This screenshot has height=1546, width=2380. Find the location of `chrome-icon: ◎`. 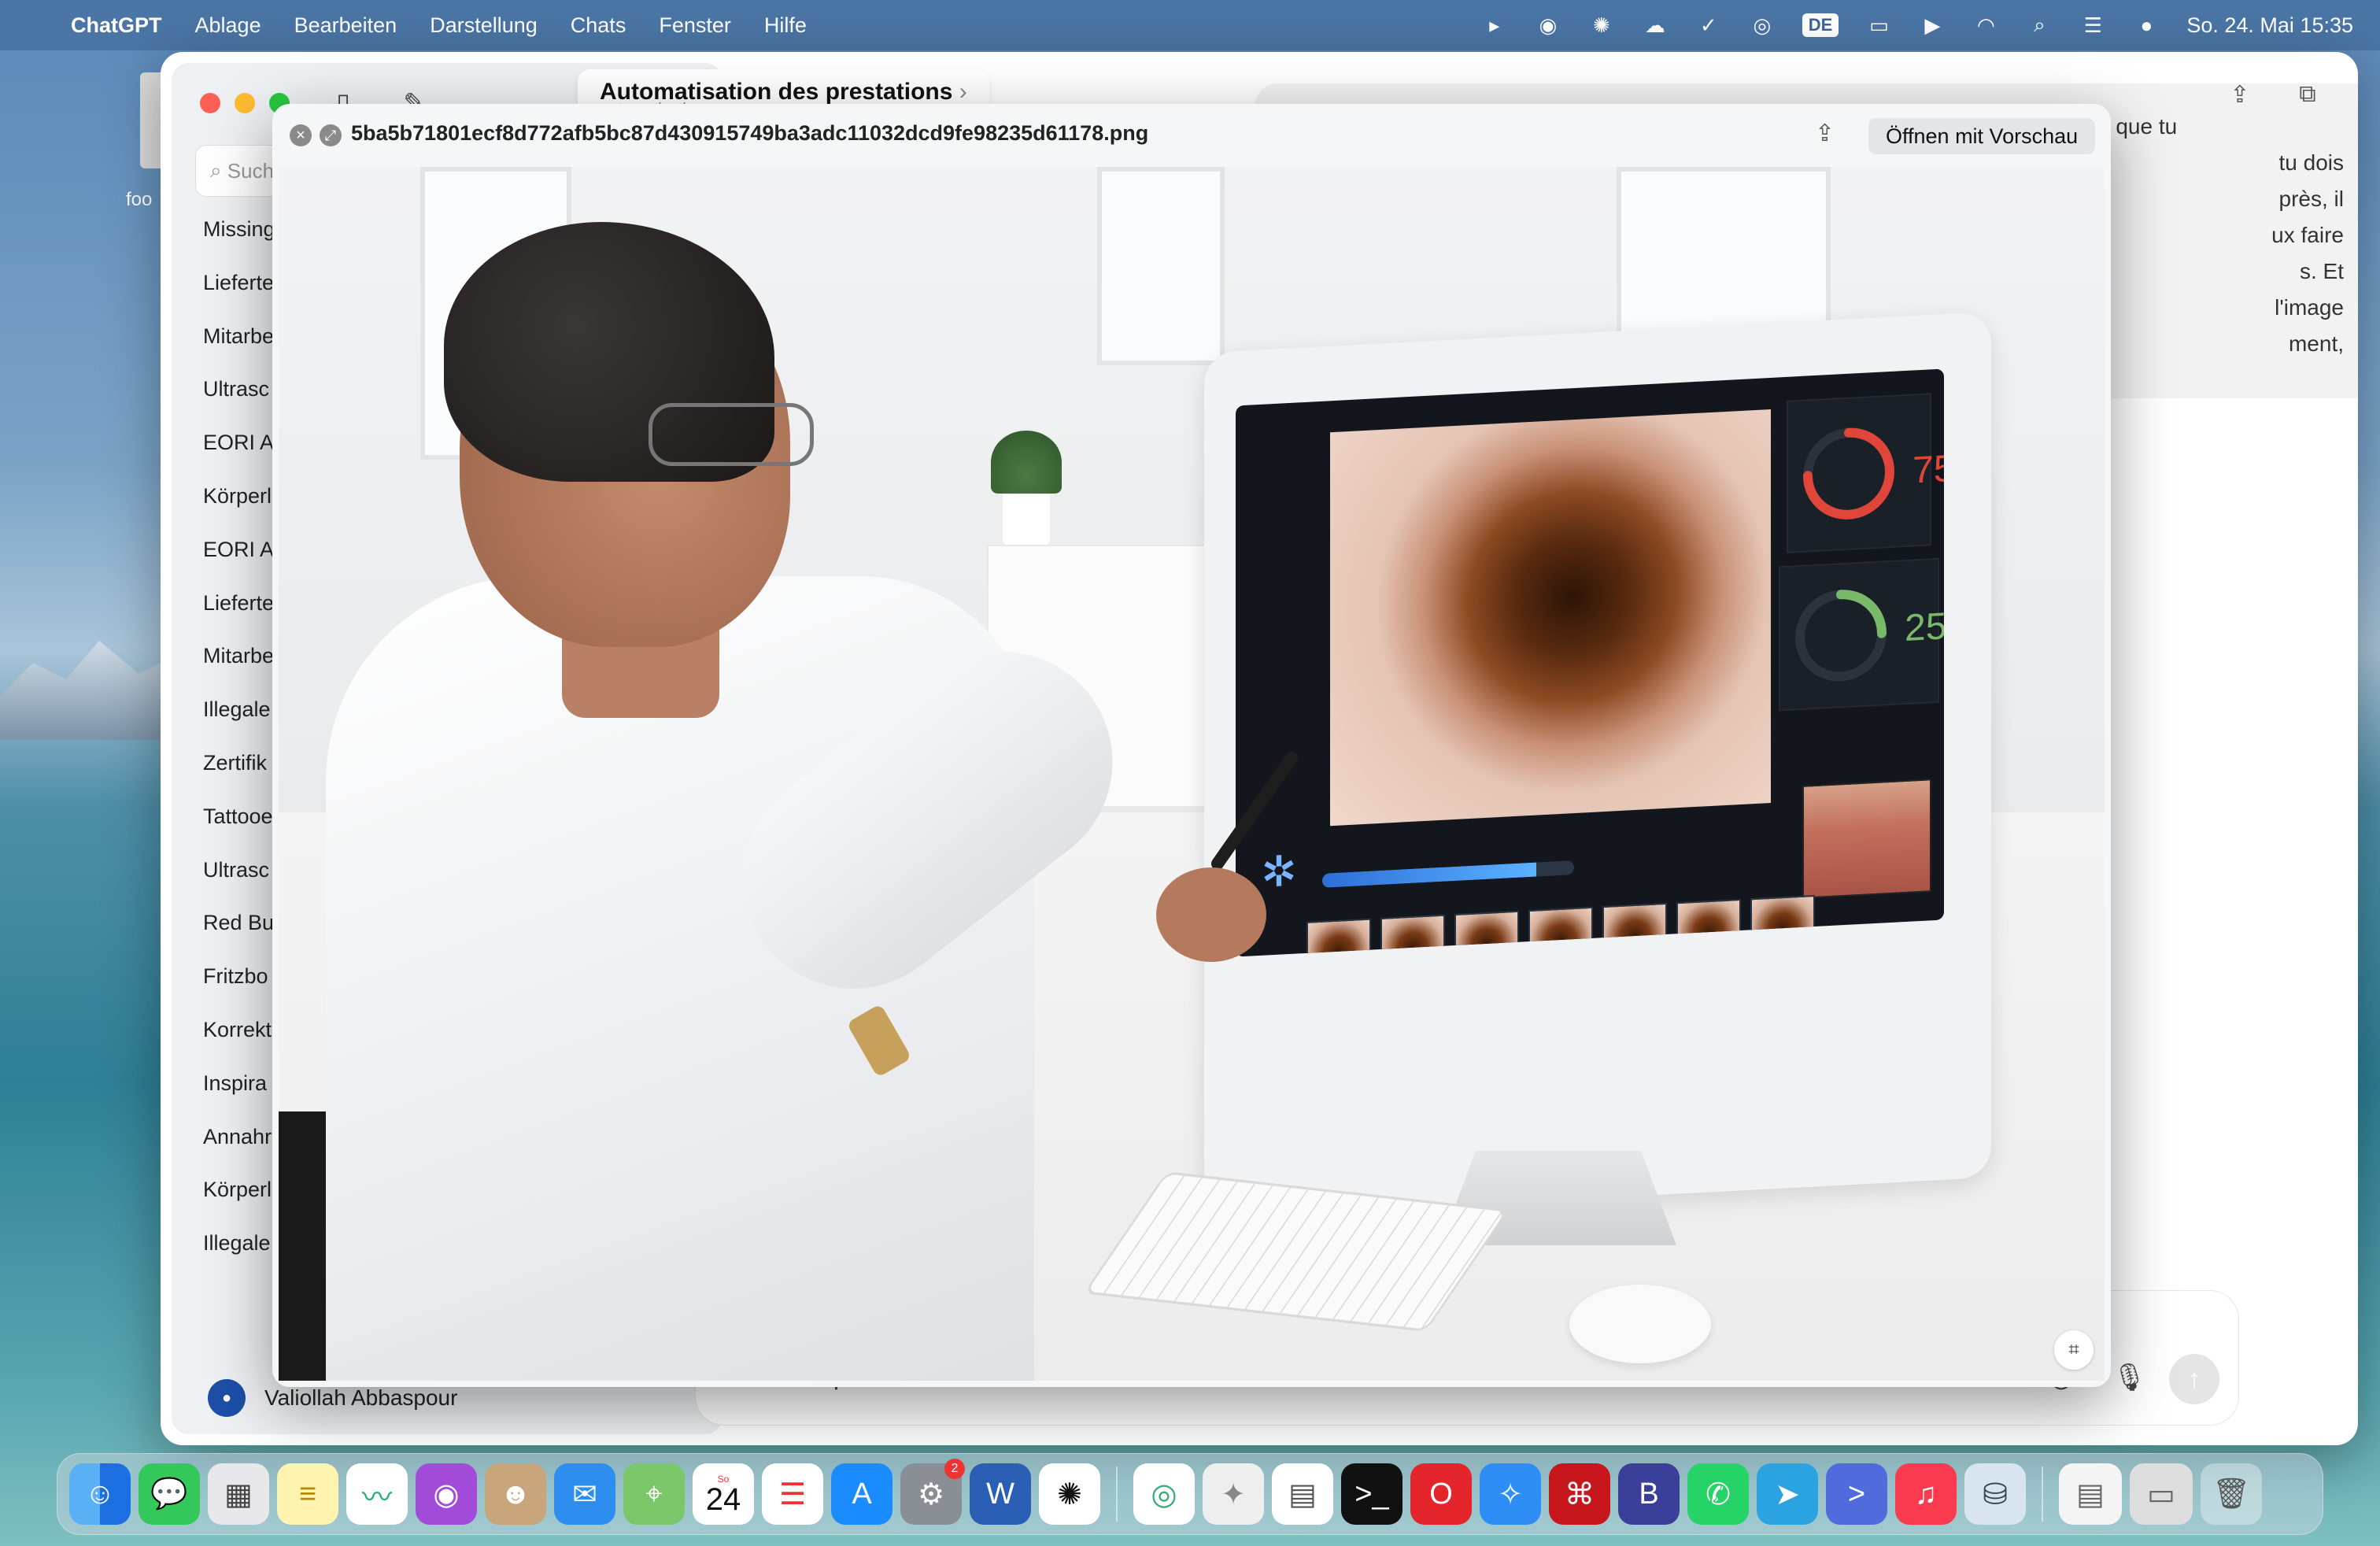

chrome-icon: ◎ is located at coordinates (1164, 1494).